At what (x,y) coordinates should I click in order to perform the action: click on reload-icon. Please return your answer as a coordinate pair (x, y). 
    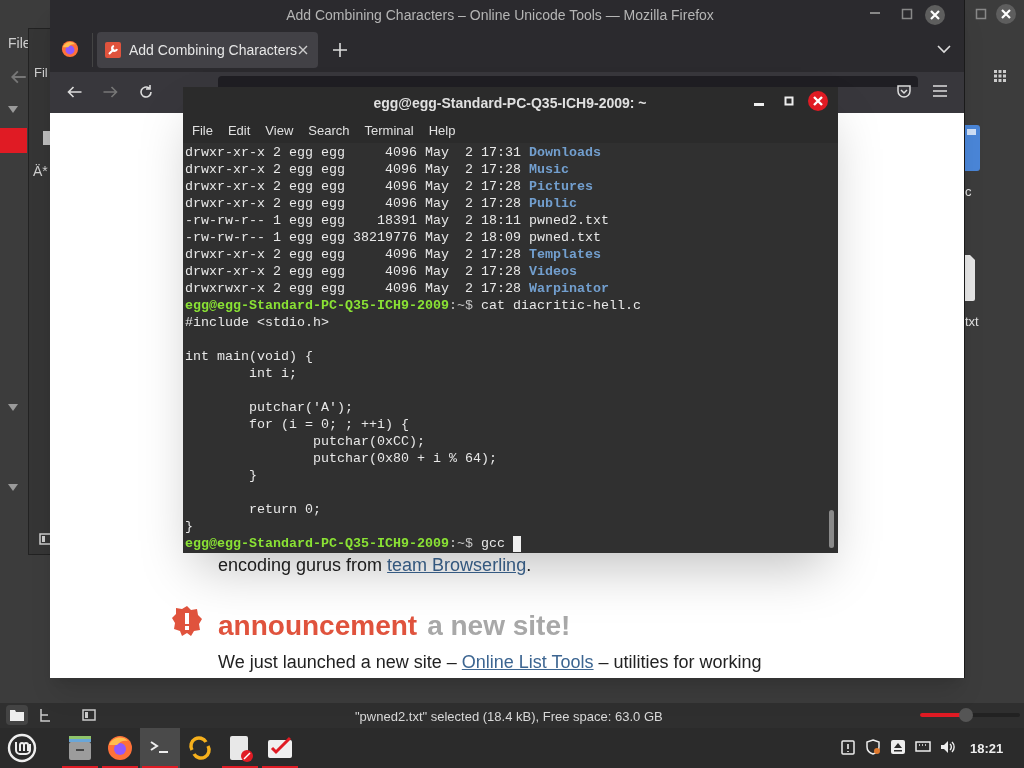
    Looking at the image, I should click on (146, 92).